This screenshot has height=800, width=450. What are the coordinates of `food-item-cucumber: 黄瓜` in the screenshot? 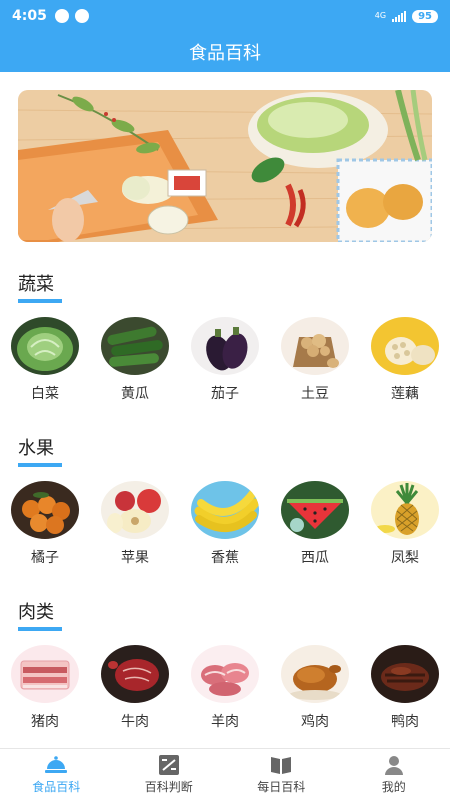 It's located at (135, 360).